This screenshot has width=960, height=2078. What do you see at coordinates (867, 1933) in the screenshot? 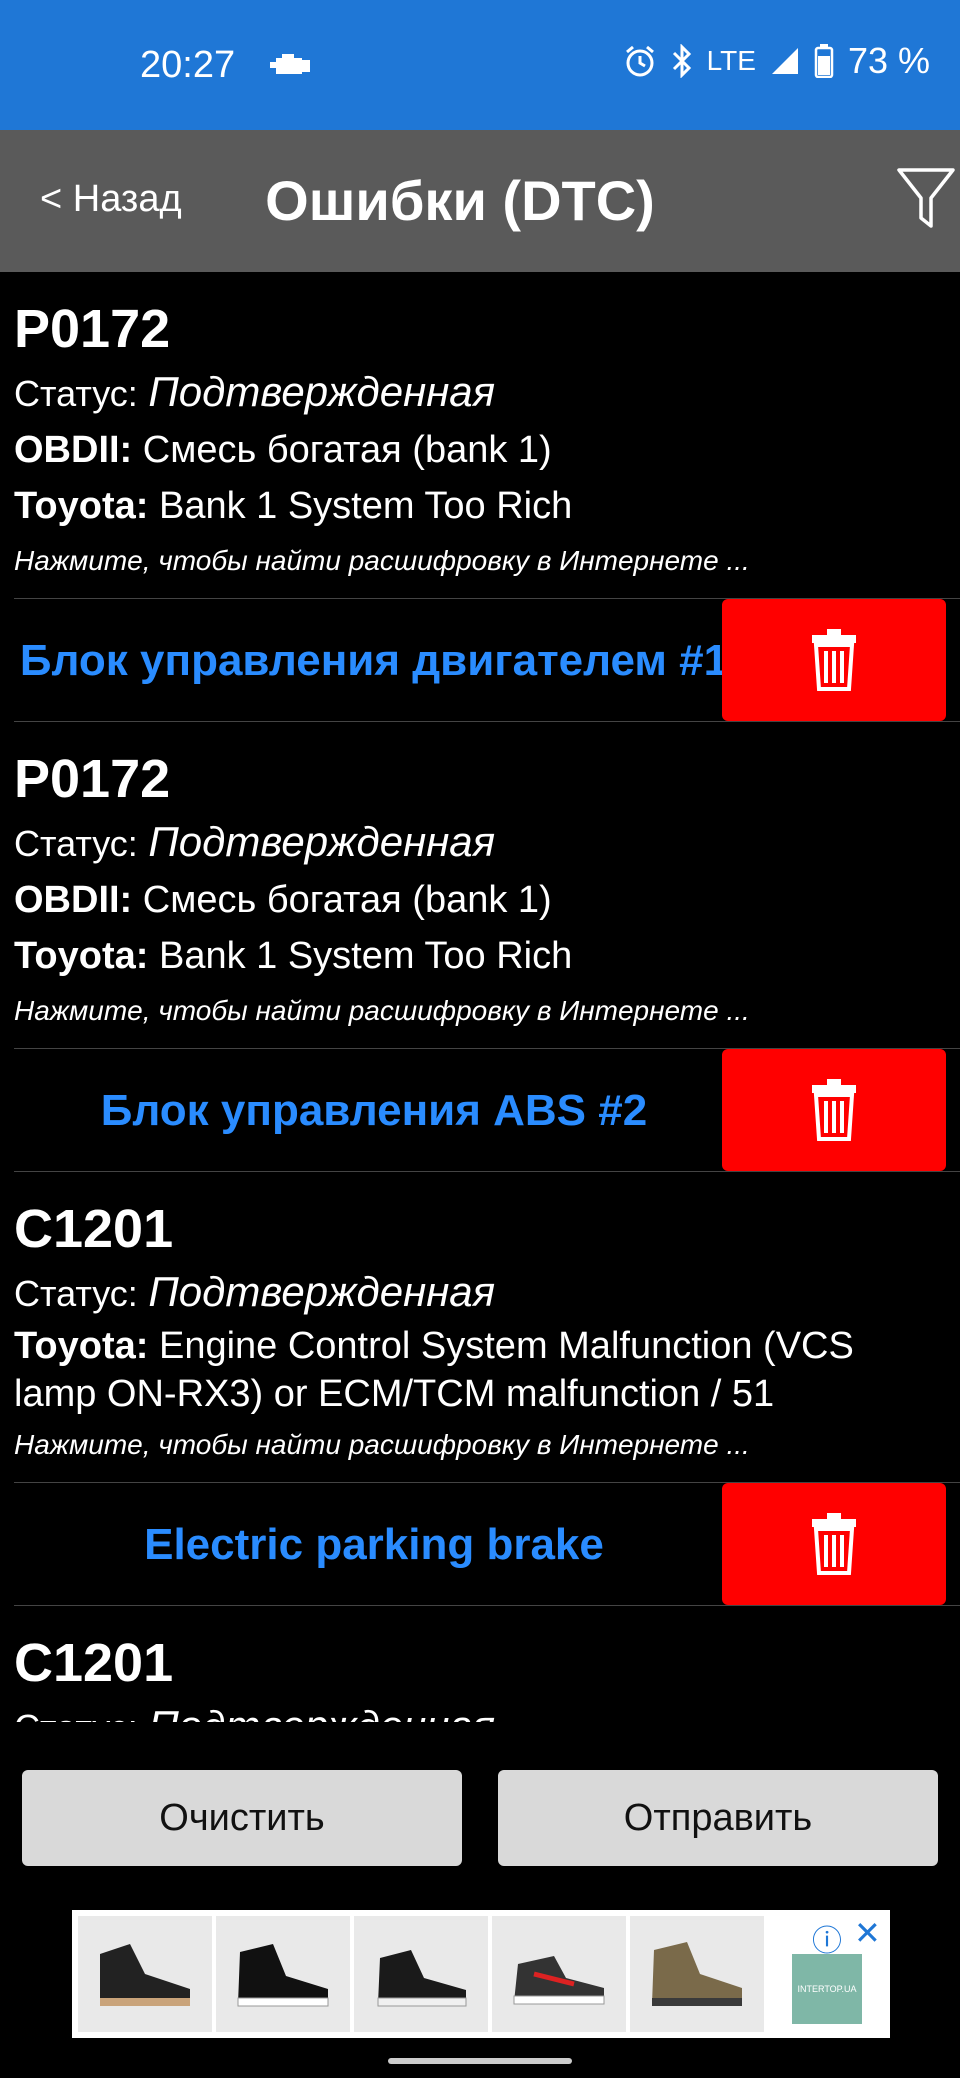
I see `ad-close-icon: ✕` at bounding box center [867, 1933].